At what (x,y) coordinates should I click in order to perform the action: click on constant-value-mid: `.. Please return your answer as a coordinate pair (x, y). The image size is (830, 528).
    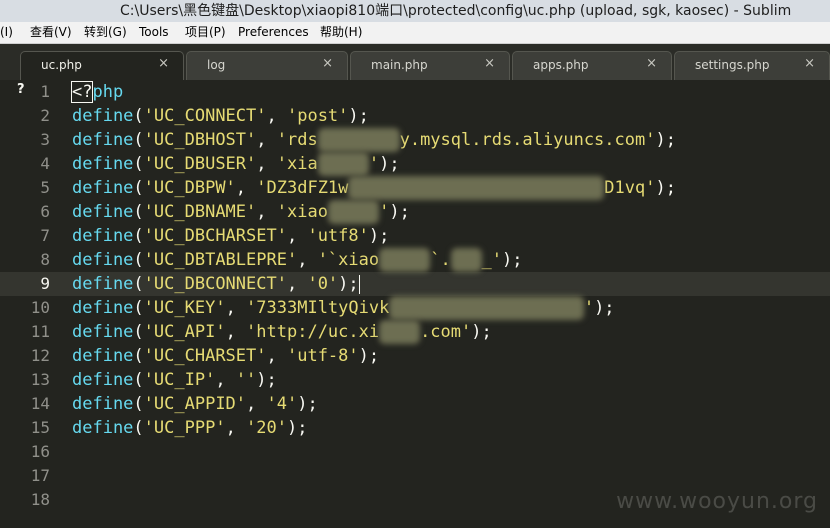
    Looking at the image, I should click on (440, 260).